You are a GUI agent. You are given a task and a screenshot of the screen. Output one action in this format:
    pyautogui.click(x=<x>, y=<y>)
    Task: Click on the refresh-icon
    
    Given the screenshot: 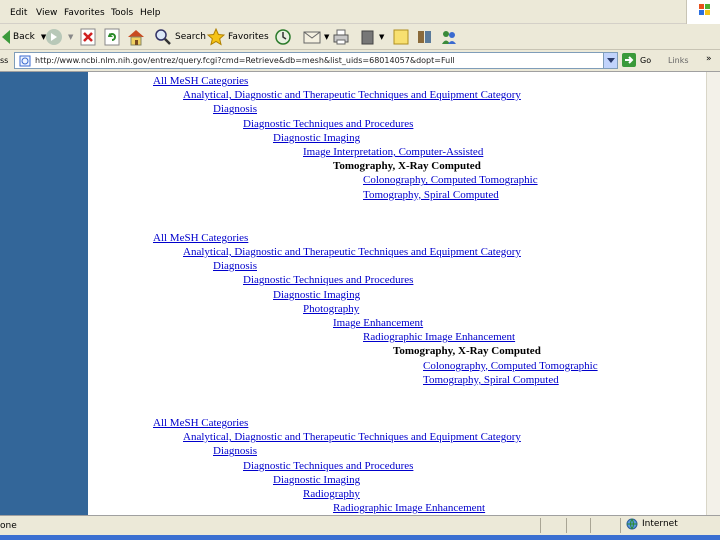 What is the action you would take?
    pyautogui.click(x=112, y=37)
    